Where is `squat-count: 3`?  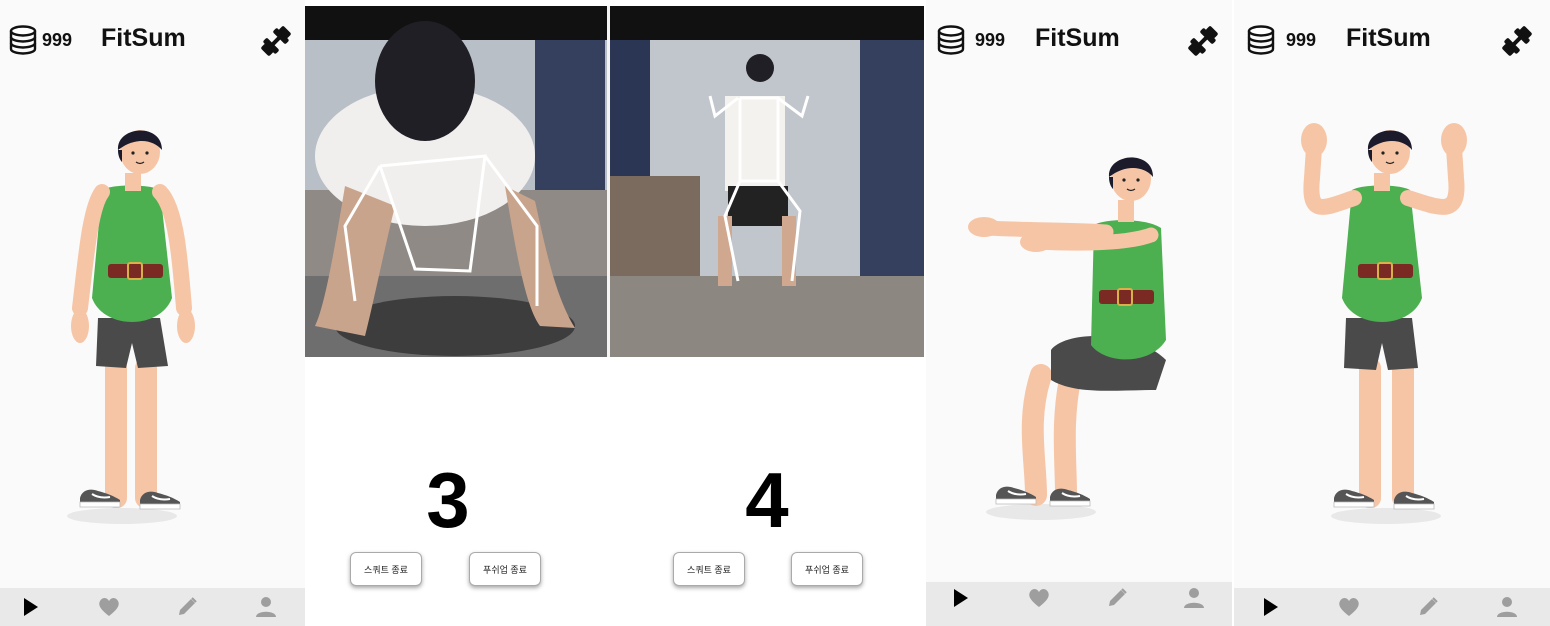
squat-count: 3 is located at coordinates (448, 500).